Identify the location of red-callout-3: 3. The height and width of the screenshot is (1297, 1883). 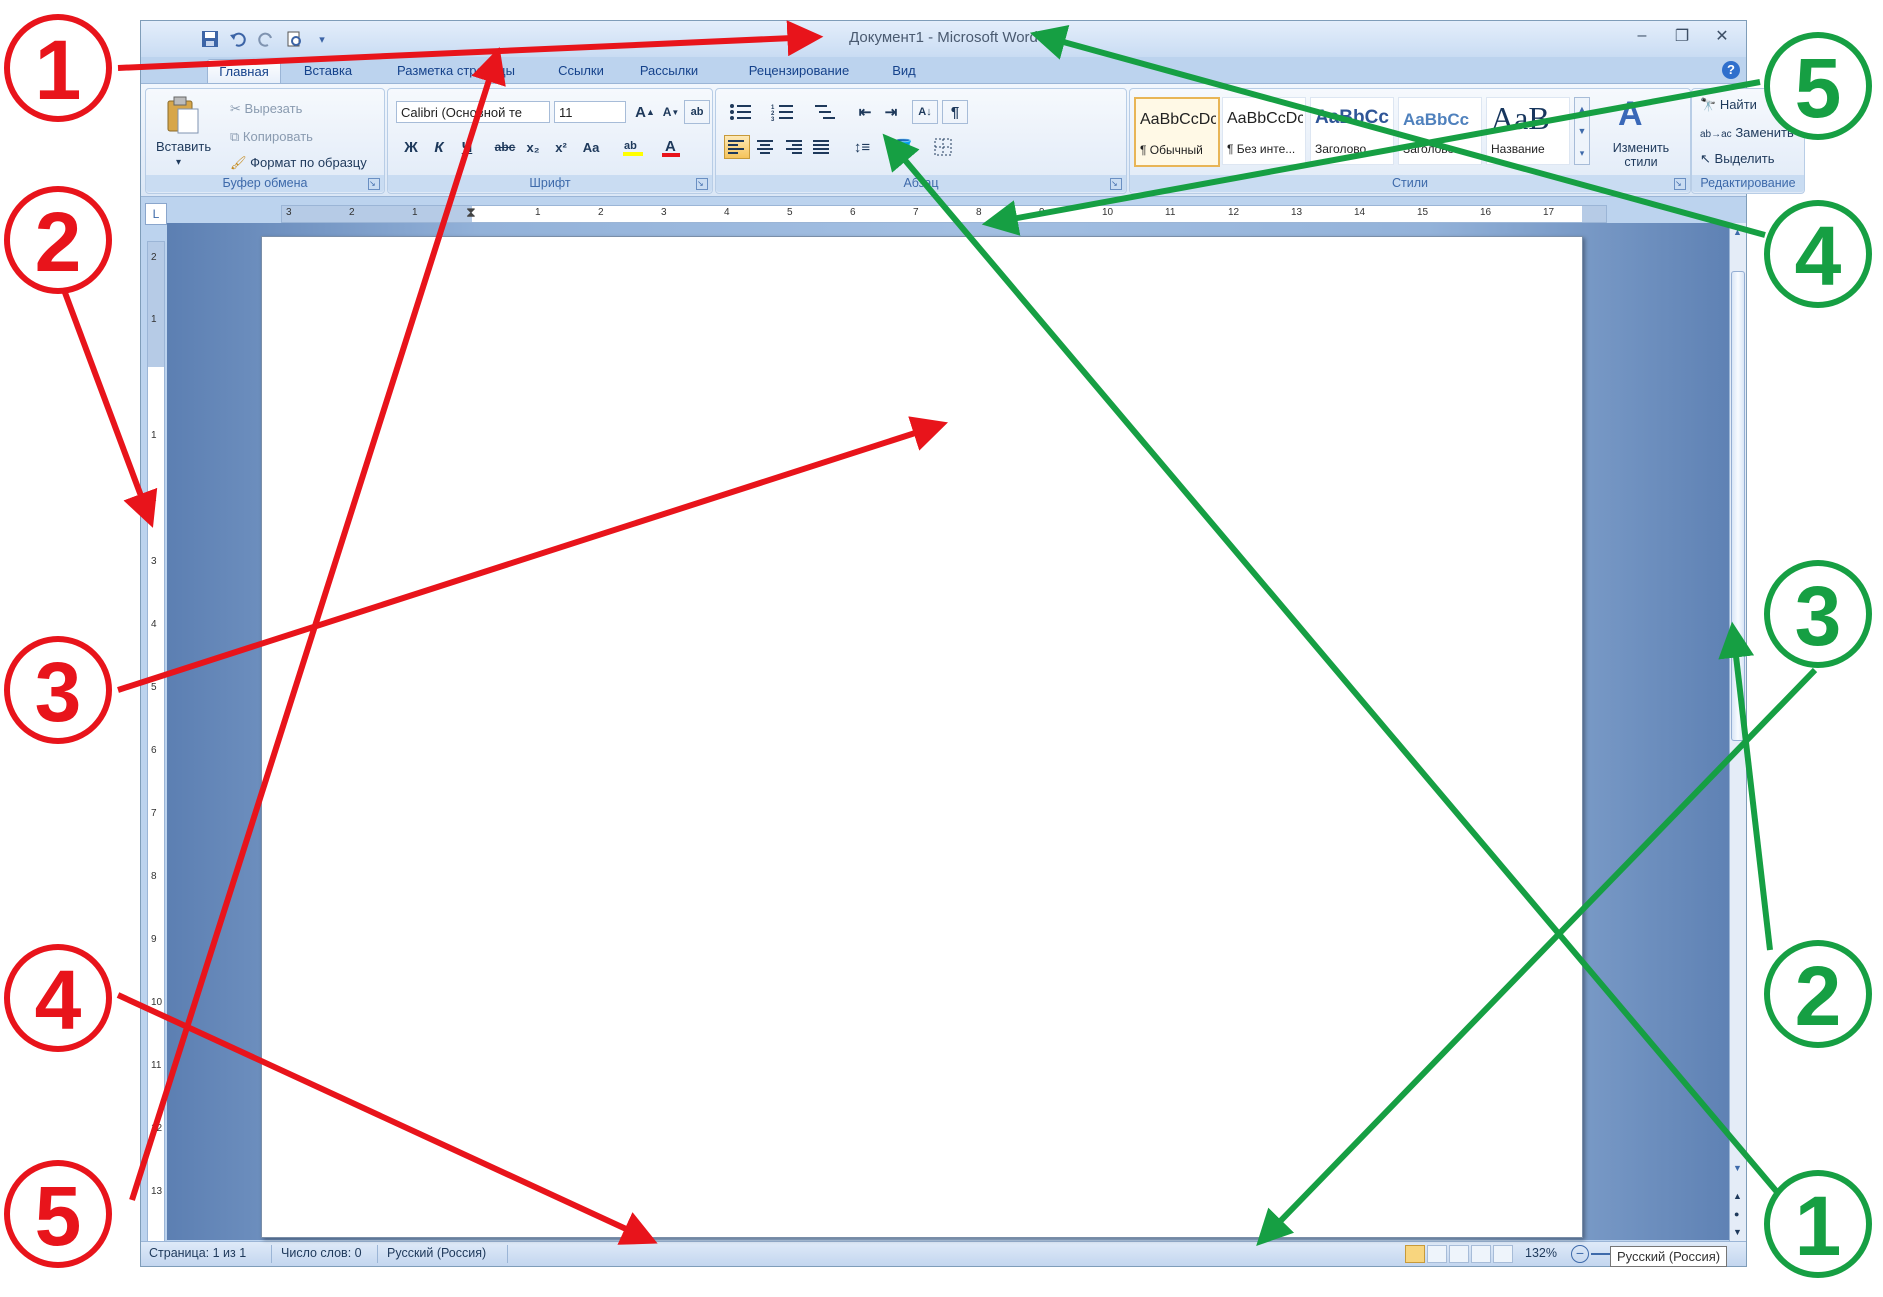
(58, 690).